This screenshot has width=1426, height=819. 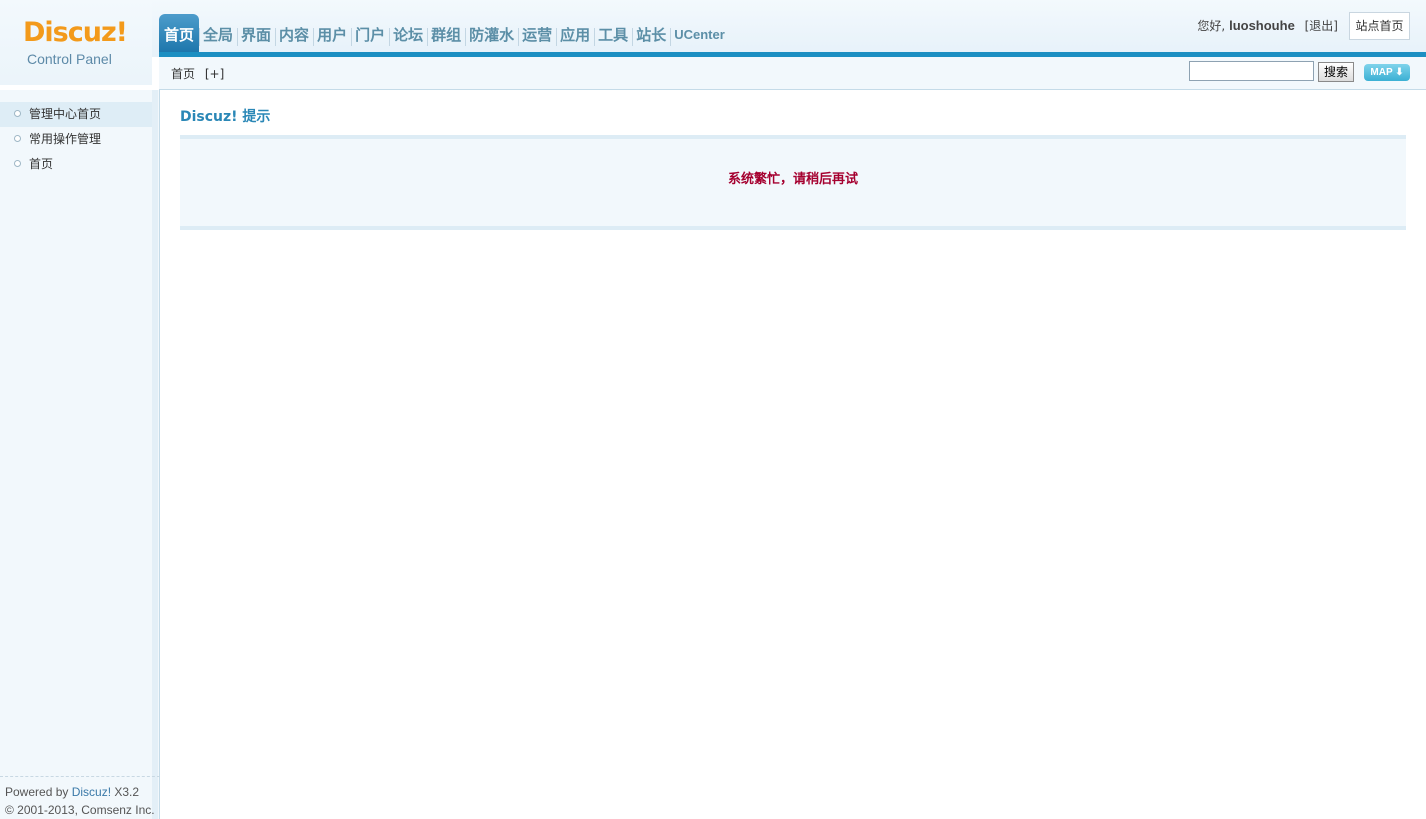 What do you see at coordinates (214, 74) in the screenshot?
I see `add-shortcut-button: [+]` at bounding box center [214, 74].